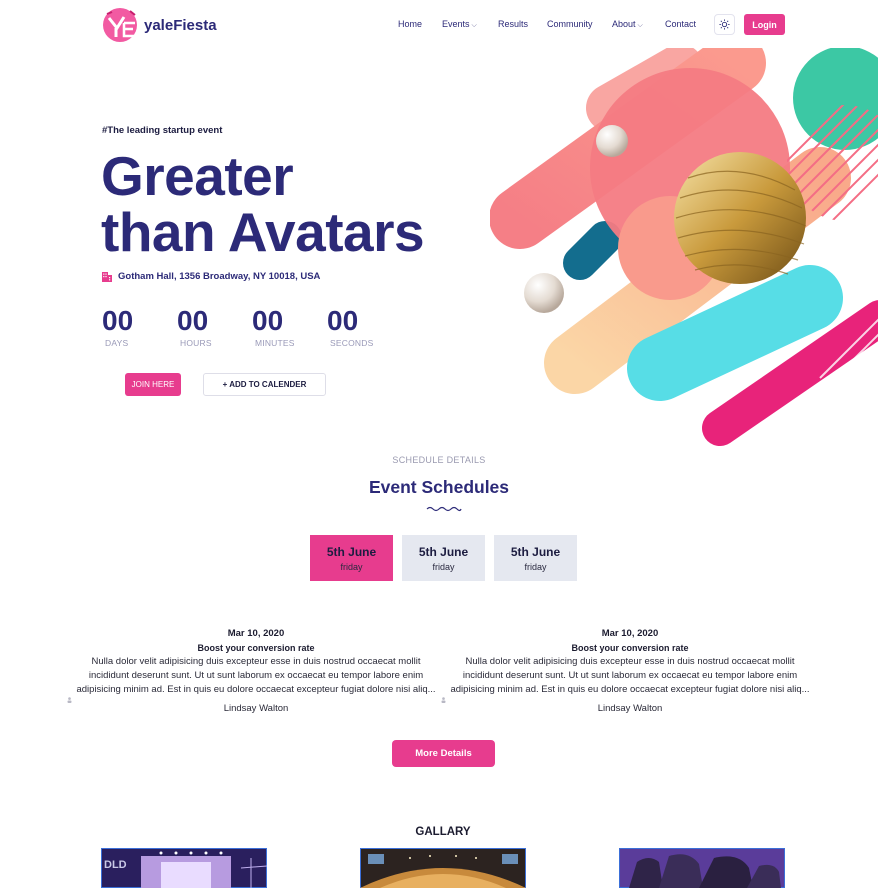  What do you see at coordinates (263, 232) in the screenshot?
I see `hero-title-line2: than Avatars` at bounding box center [263, 232].